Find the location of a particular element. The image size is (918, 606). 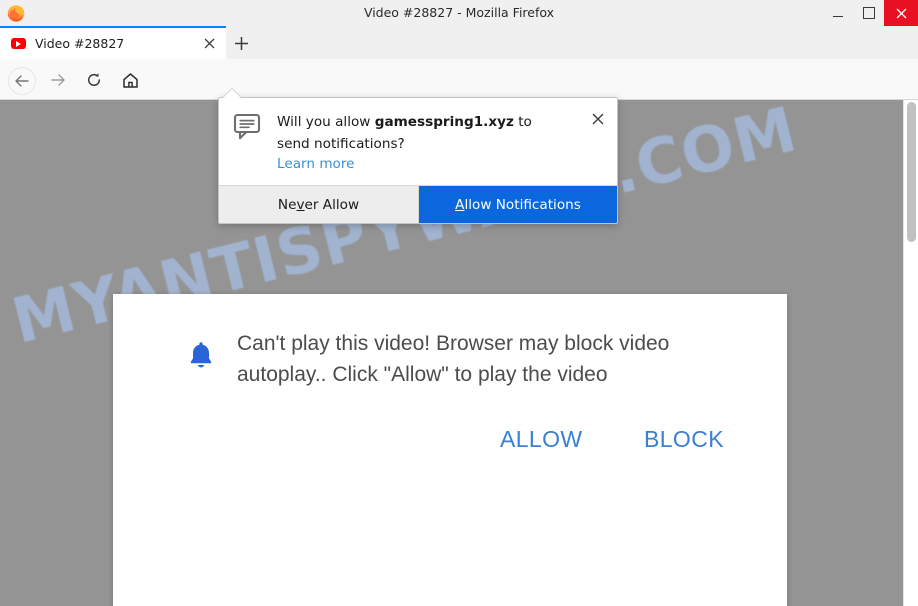

maximize-button is located at coordinates (868, 13).